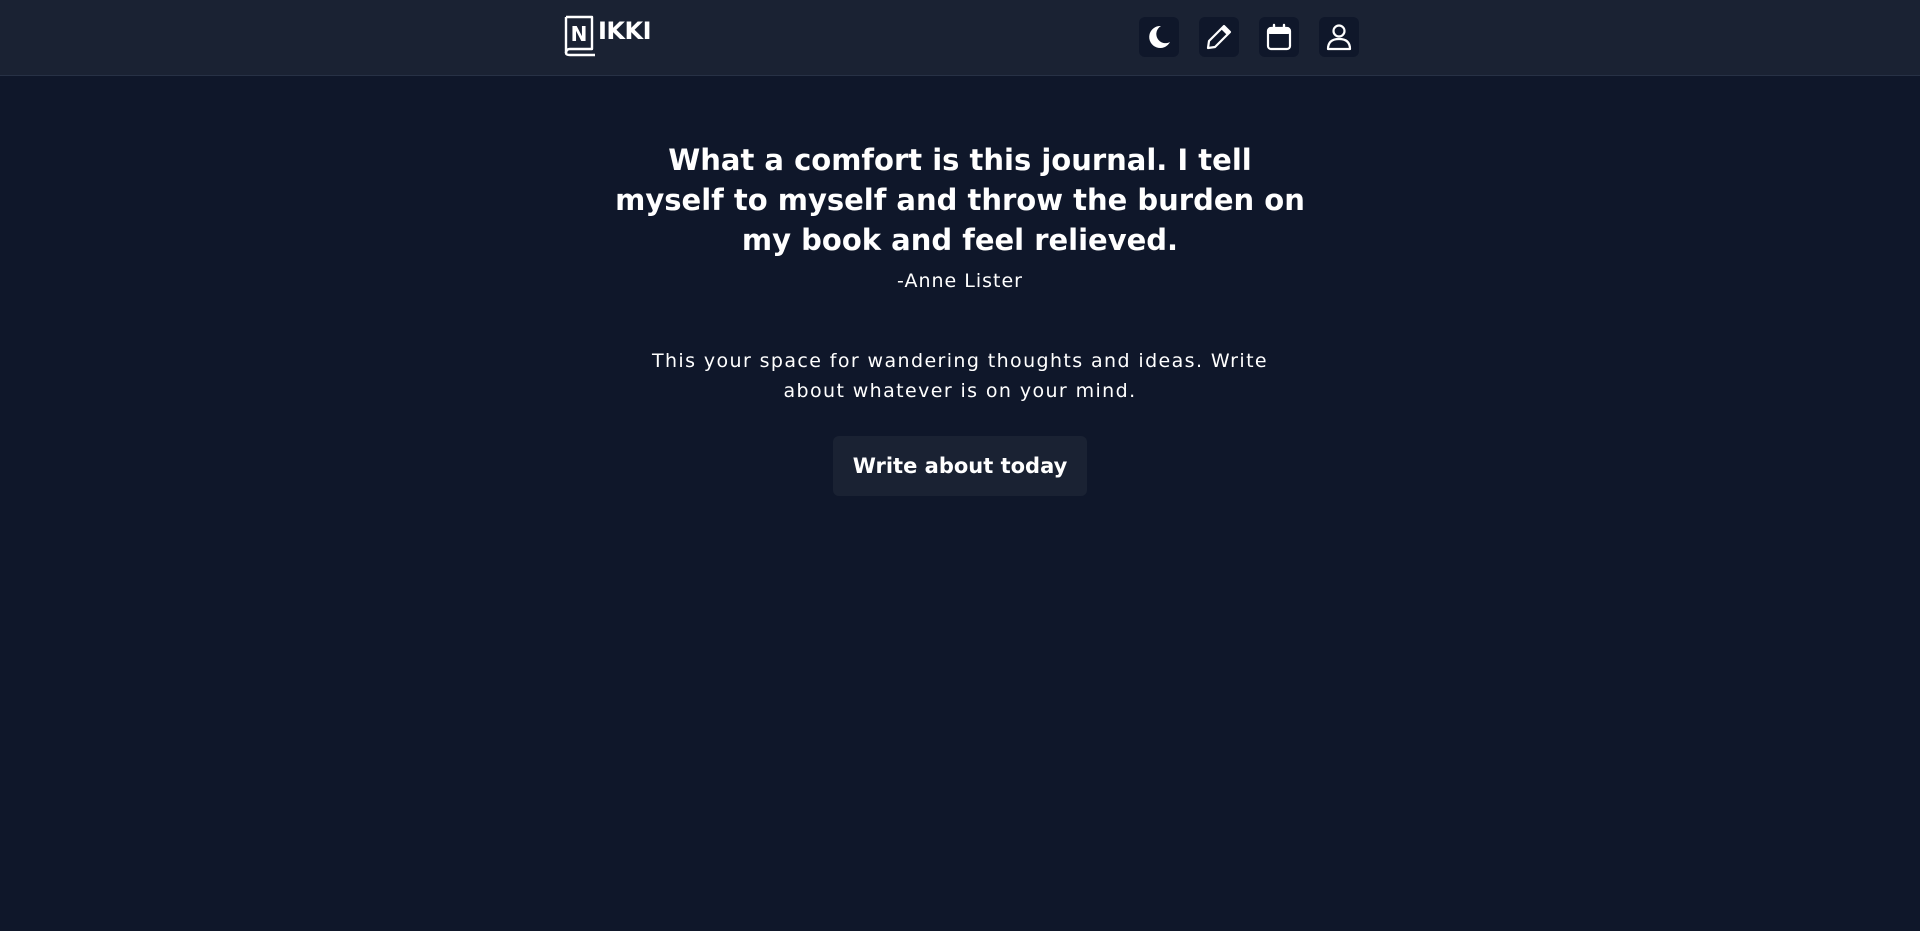  I want to click on app-logo: N IKKI, so click(607, 36).